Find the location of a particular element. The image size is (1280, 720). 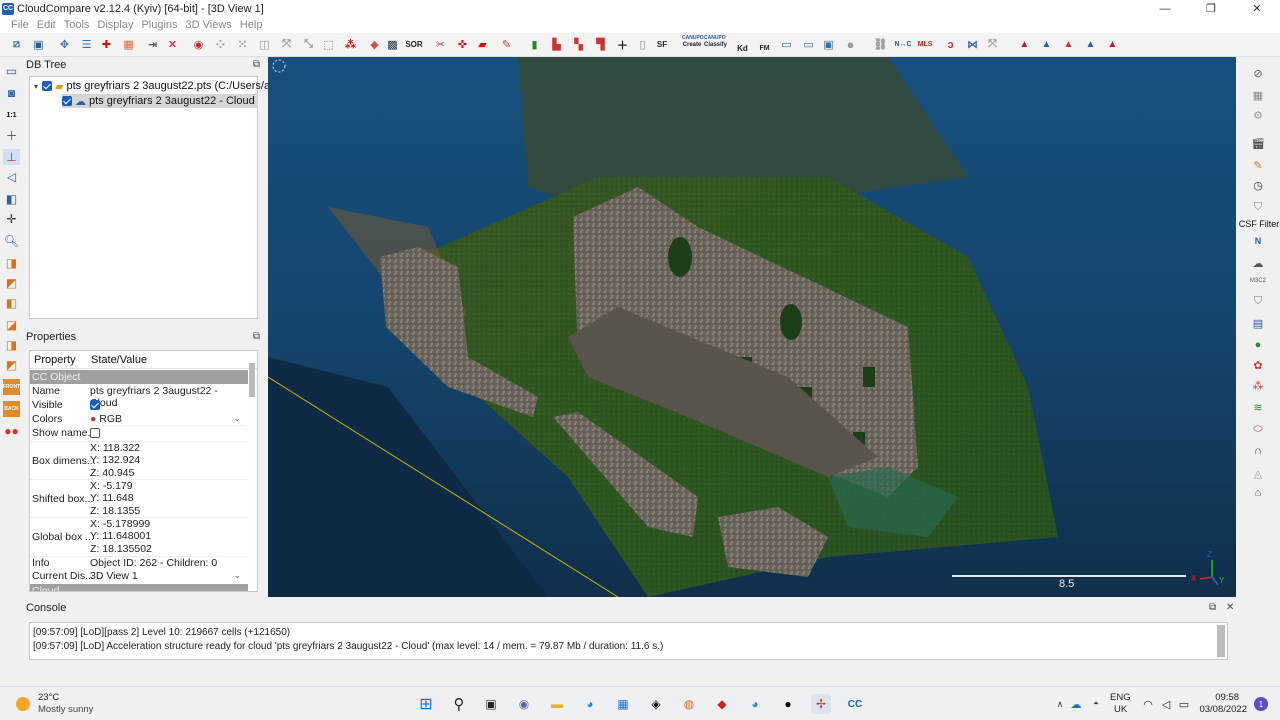

menu-help: Help is located at coordinates (251, 25).